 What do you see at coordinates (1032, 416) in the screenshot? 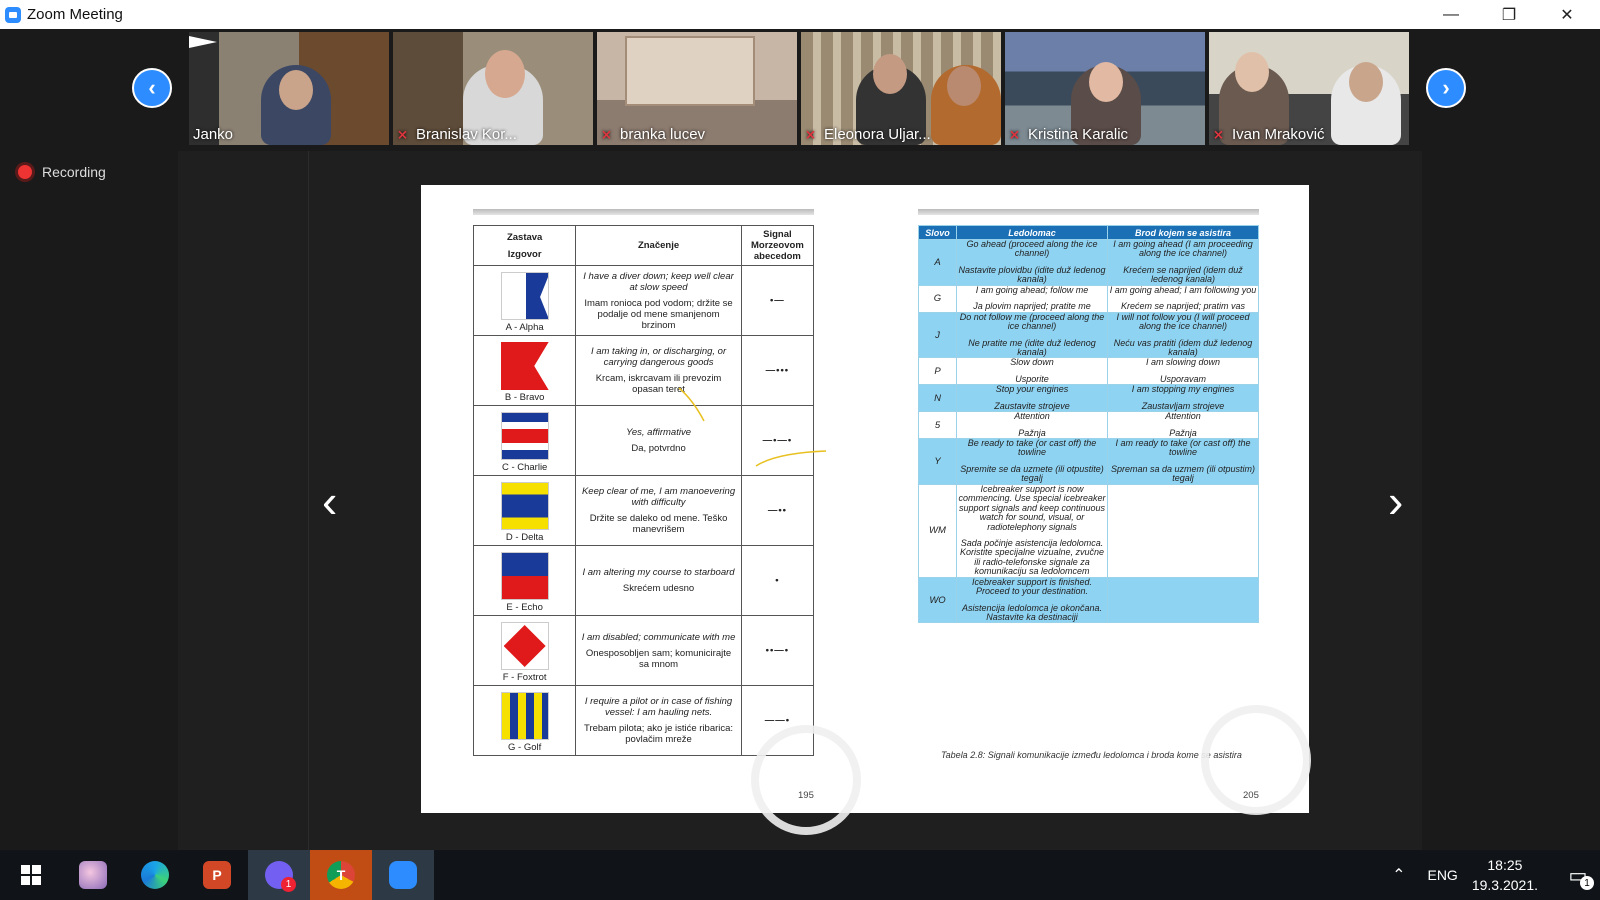
I see `icebreaker-en: Attention` at bounding box center [1032, 416].